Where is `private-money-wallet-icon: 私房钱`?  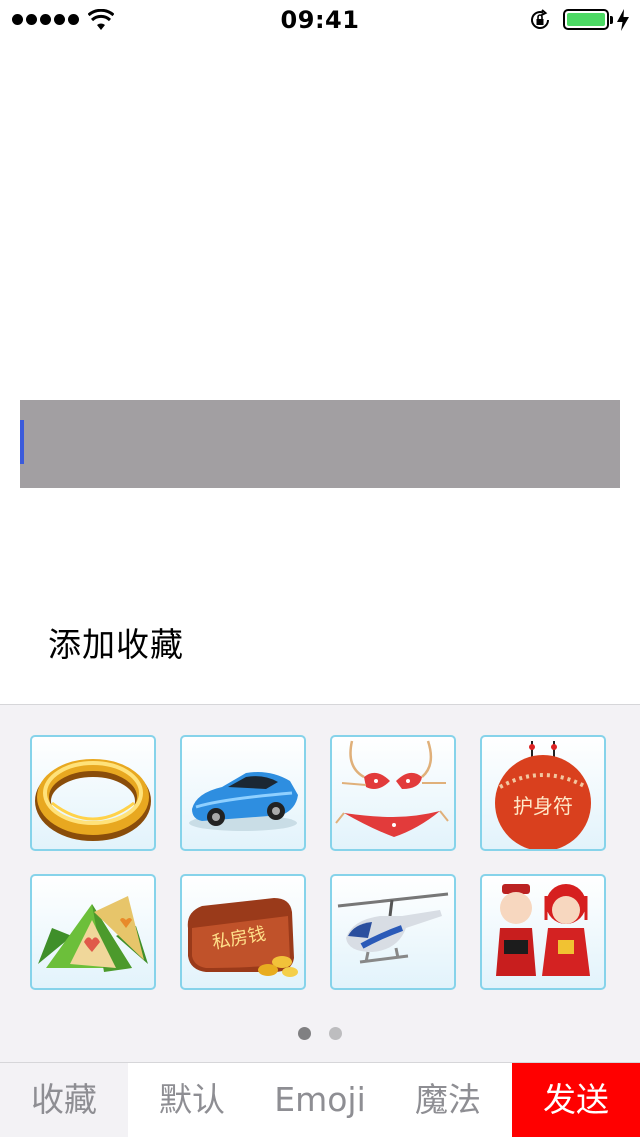
private-money-wallet-icon: 私房钱 is located at coordinates (242, 937).